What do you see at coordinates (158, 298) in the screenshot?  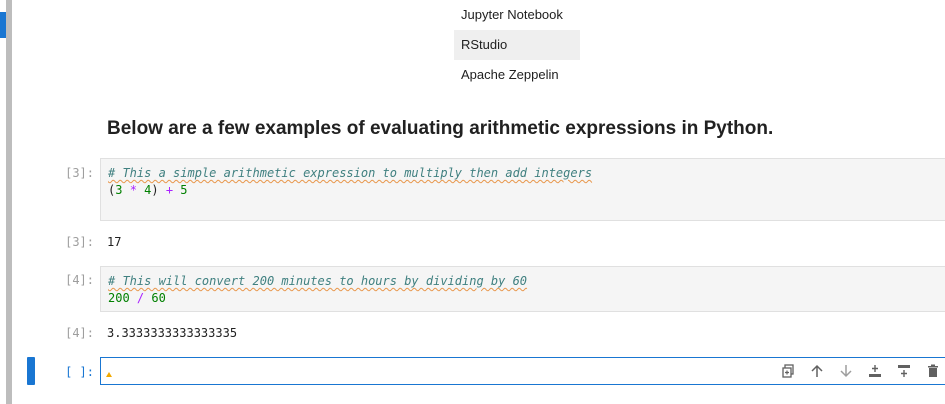 I see `code-token: 60` at bounding box center [158, 298].